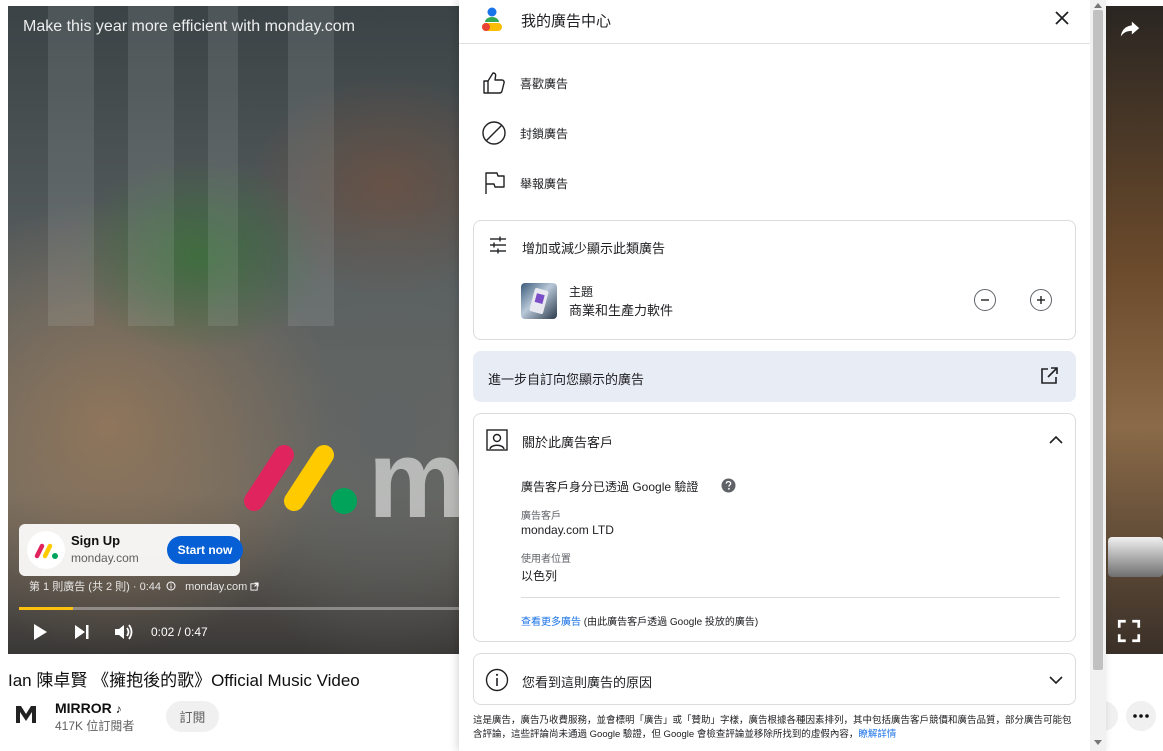 Image resolution: width=1163 pixels, height=751 pixels. I want to click on advertiser-logo, so click(46, 550).